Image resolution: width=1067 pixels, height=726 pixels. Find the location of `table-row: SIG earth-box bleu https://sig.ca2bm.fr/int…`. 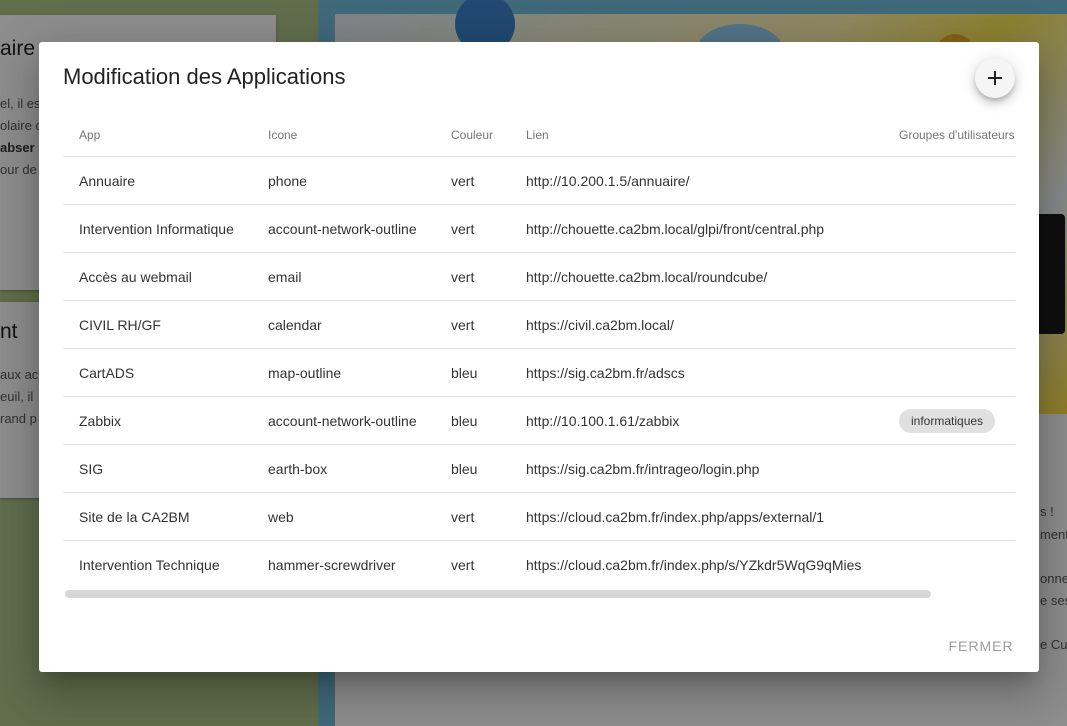

table-row: SIG earth-box bleu https://sig.ca2bm.fr/int… is located at coordinates (539, 468).